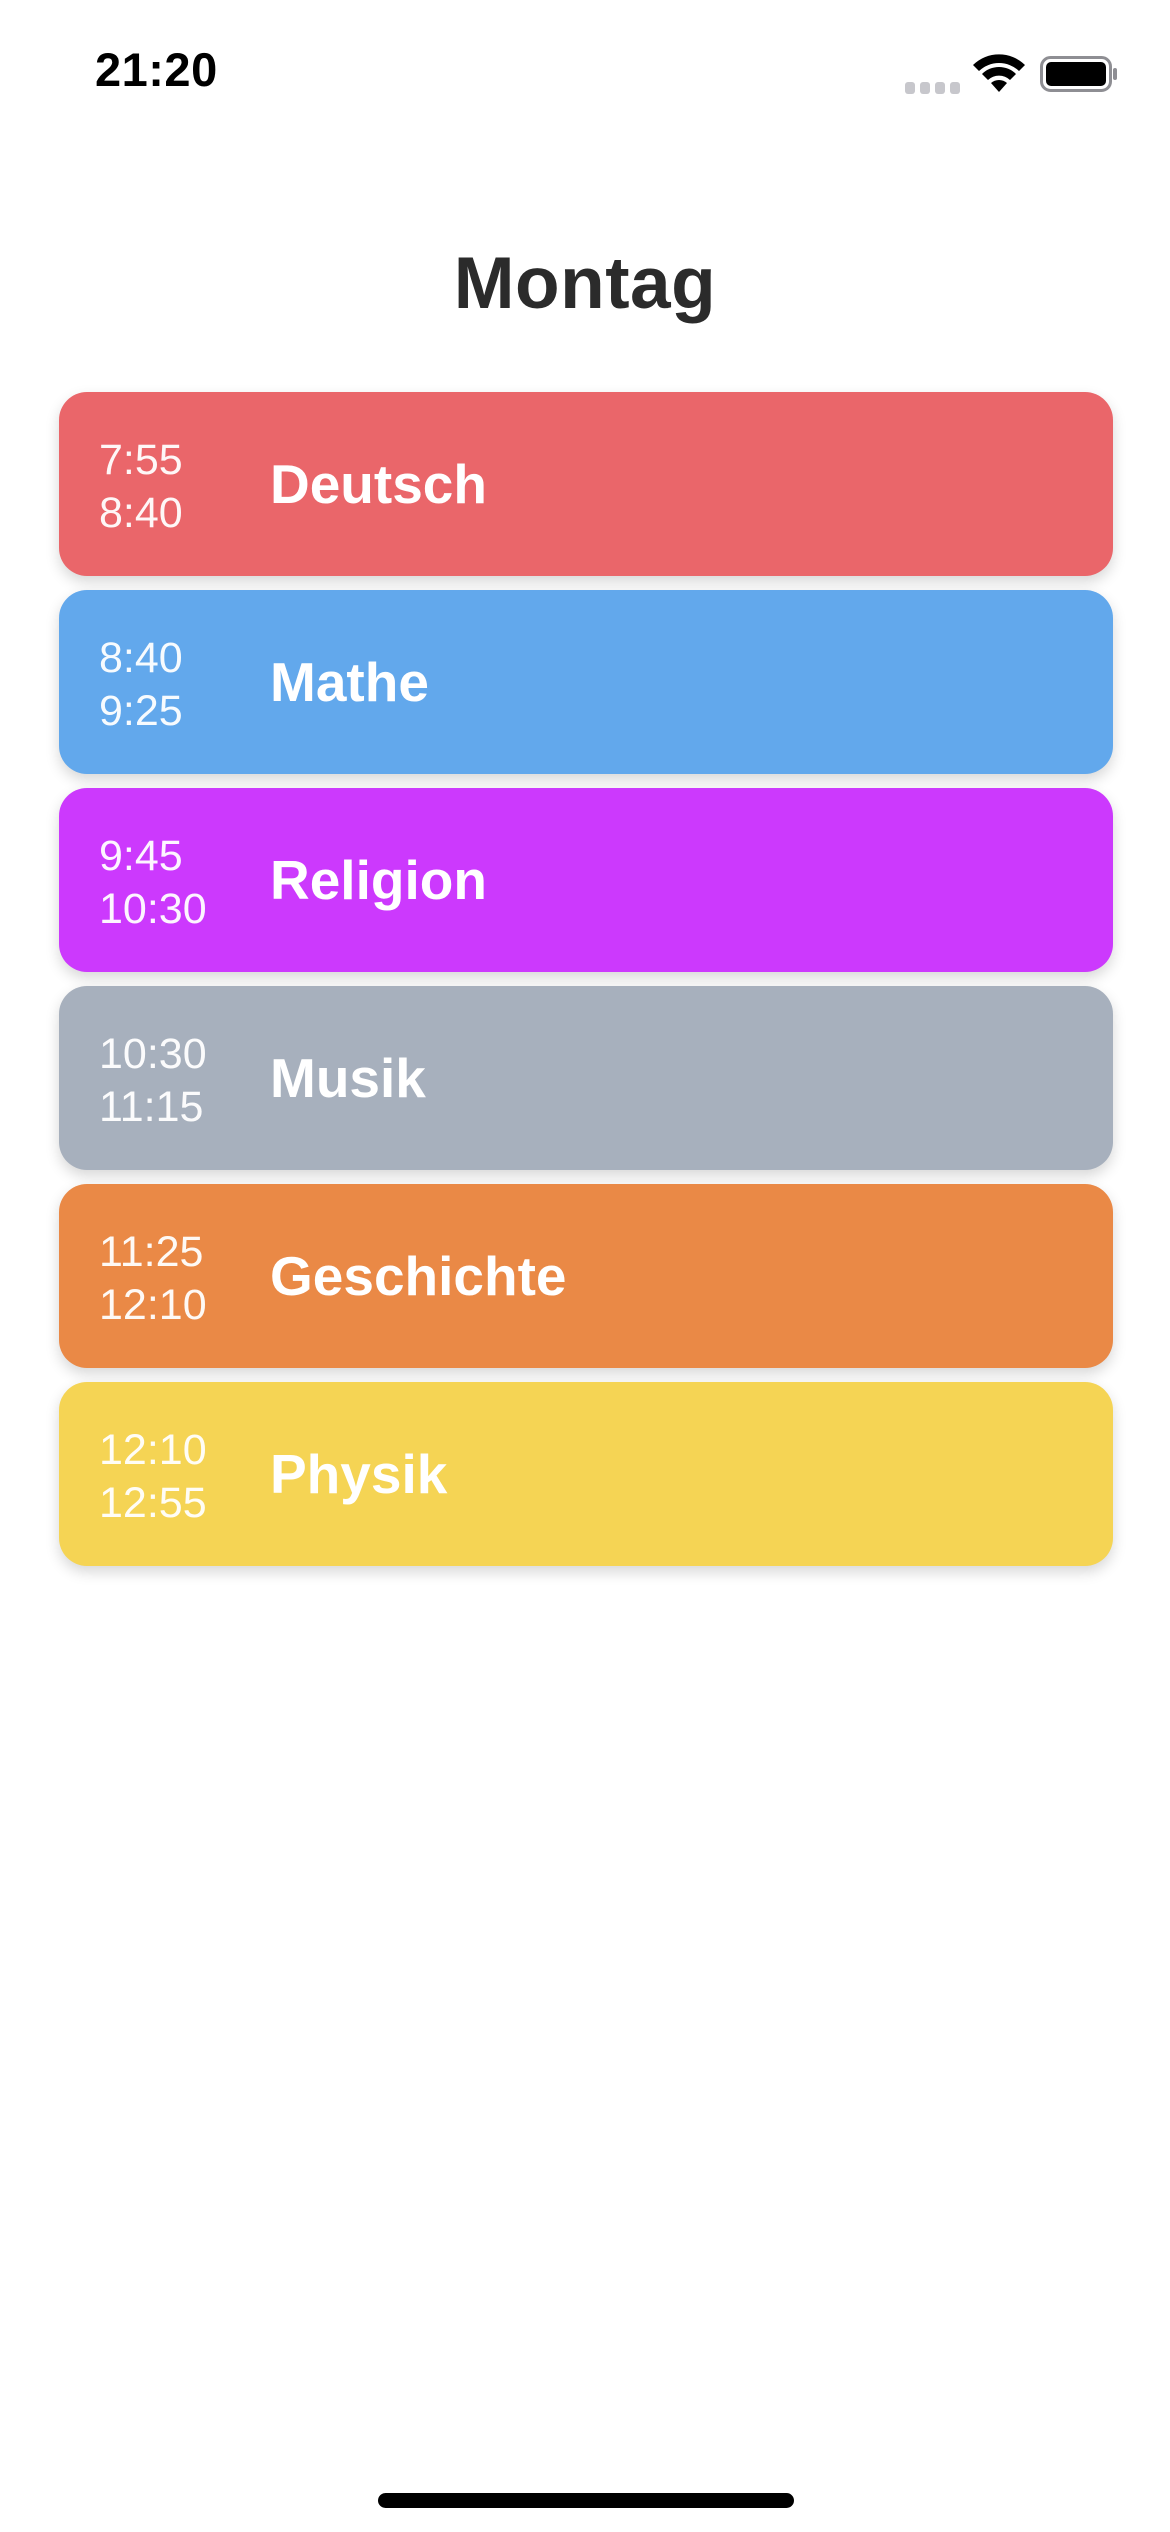  I want to click on home-indicator, so click(586, 2500).